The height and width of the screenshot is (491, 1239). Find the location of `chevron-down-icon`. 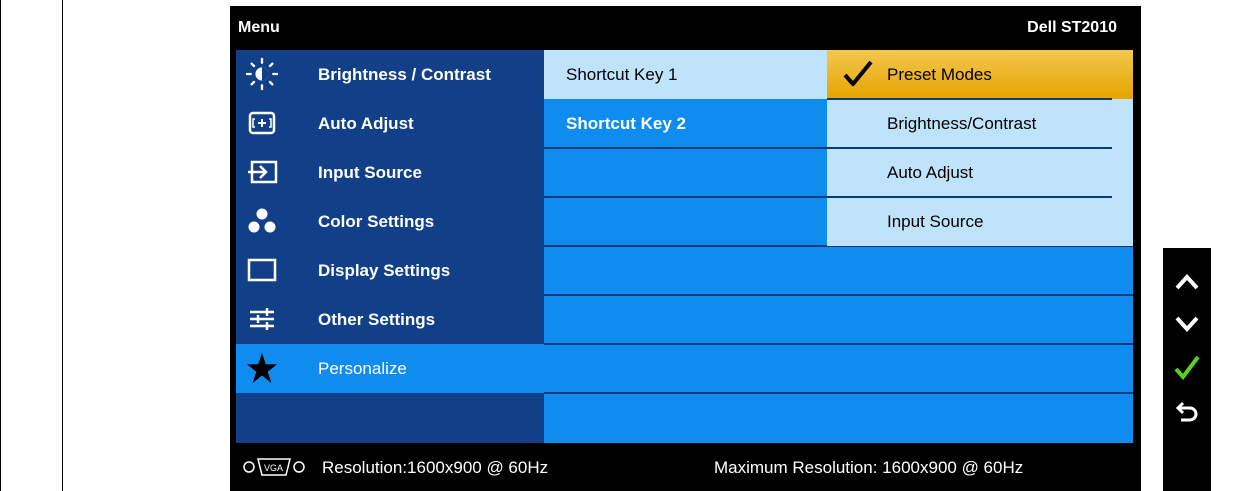

chevron-down-icon is located at coordinates (1187, 324).